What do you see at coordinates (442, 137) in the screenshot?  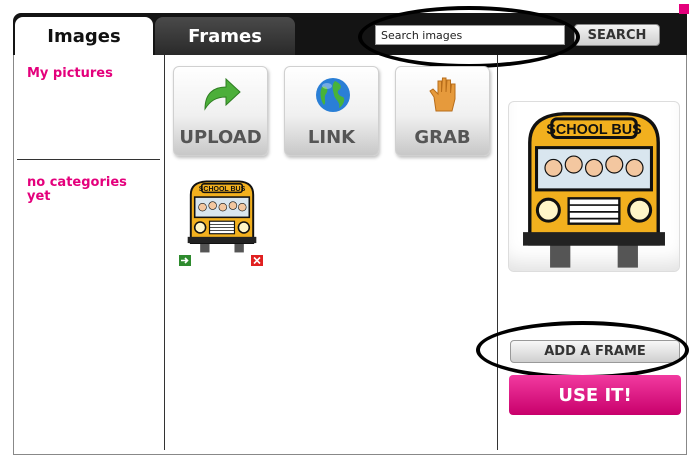 I see `grab-label: GRAB` at bounding box center [442, 137].